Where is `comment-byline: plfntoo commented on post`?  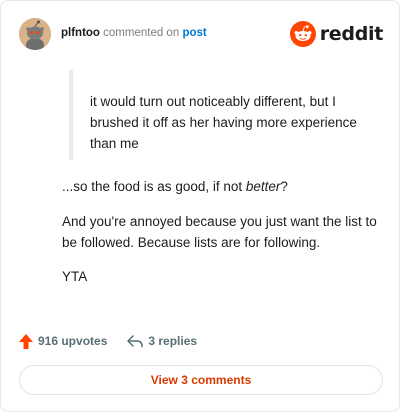
comment-byline: plfntoo commented on post is located at coordinates (134, 33).